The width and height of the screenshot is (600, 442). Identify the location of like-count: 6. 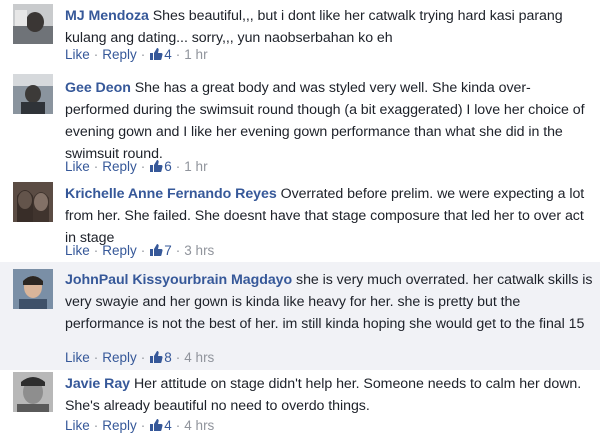
(160, 166).